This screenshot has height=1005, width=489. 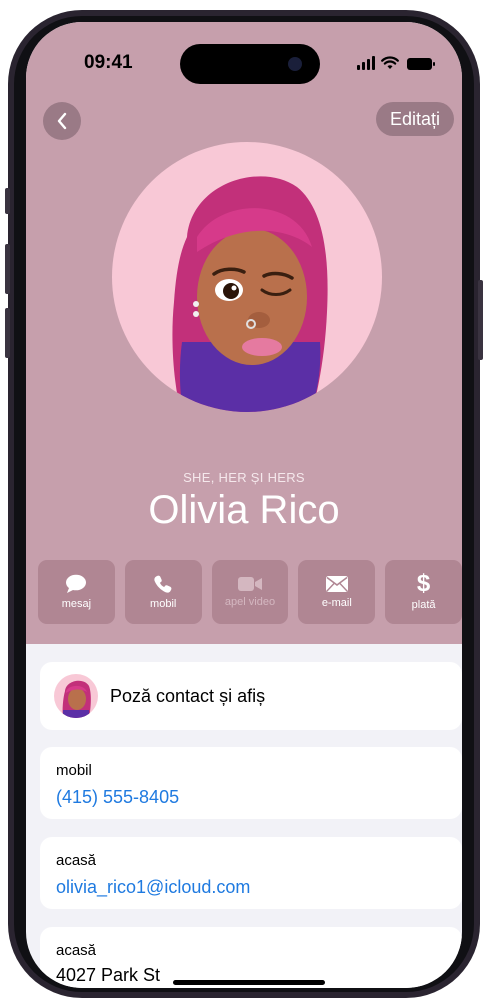 I want to click on poster-label: Poză contact și afiș, so click(x=188, y=696).